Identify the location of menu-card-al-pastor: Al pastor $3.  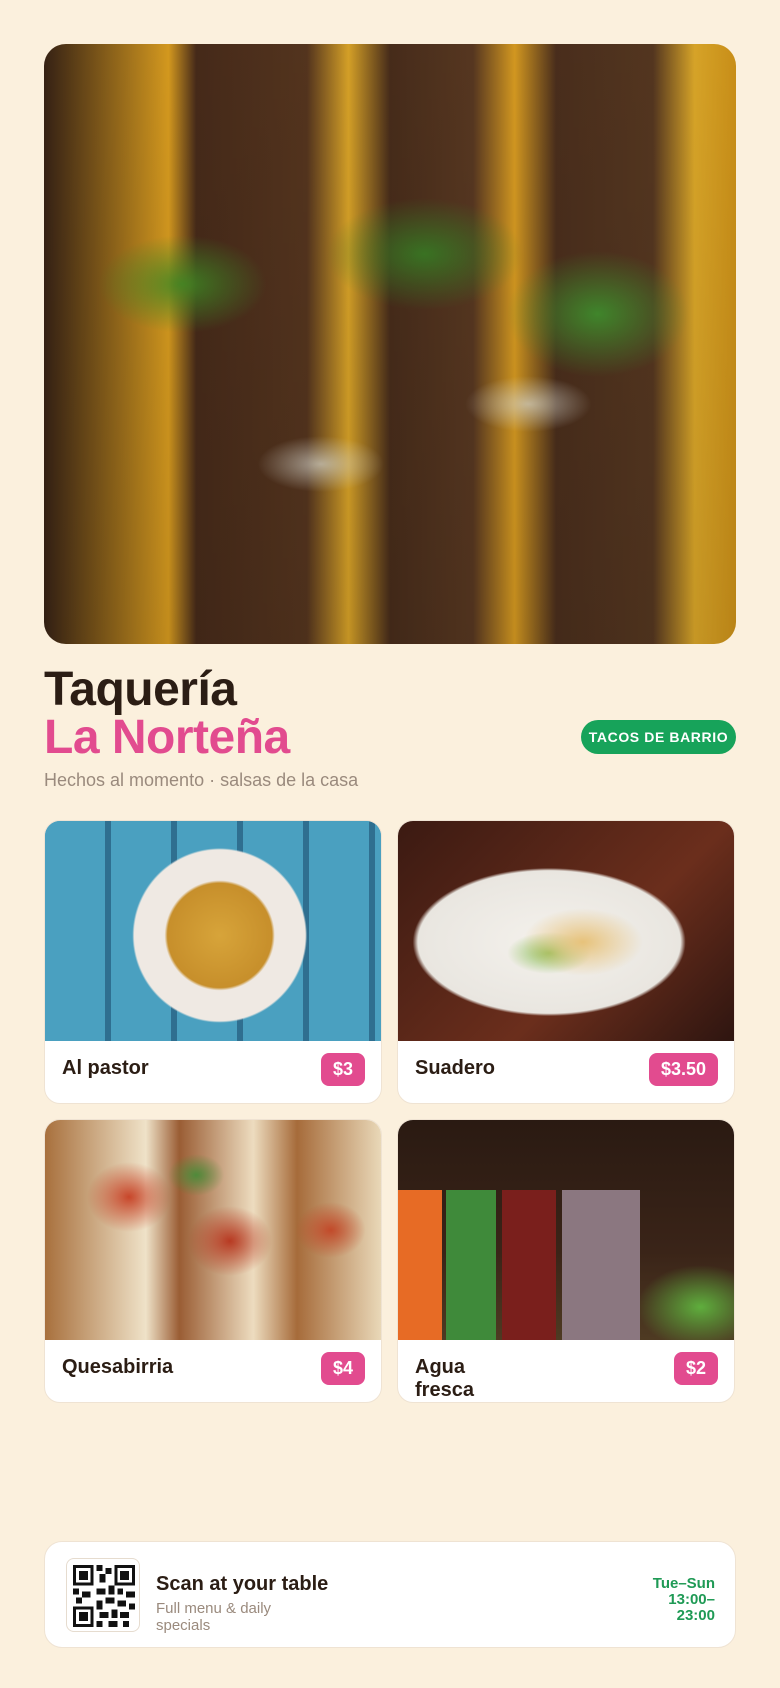
(213, 962).